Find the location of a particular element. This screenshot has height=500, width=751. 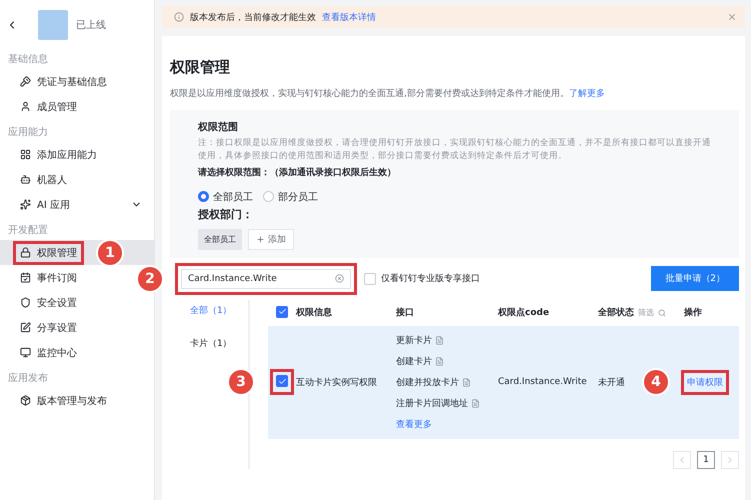

department-tag: 全部员工 is located at coordinates (220, 239).